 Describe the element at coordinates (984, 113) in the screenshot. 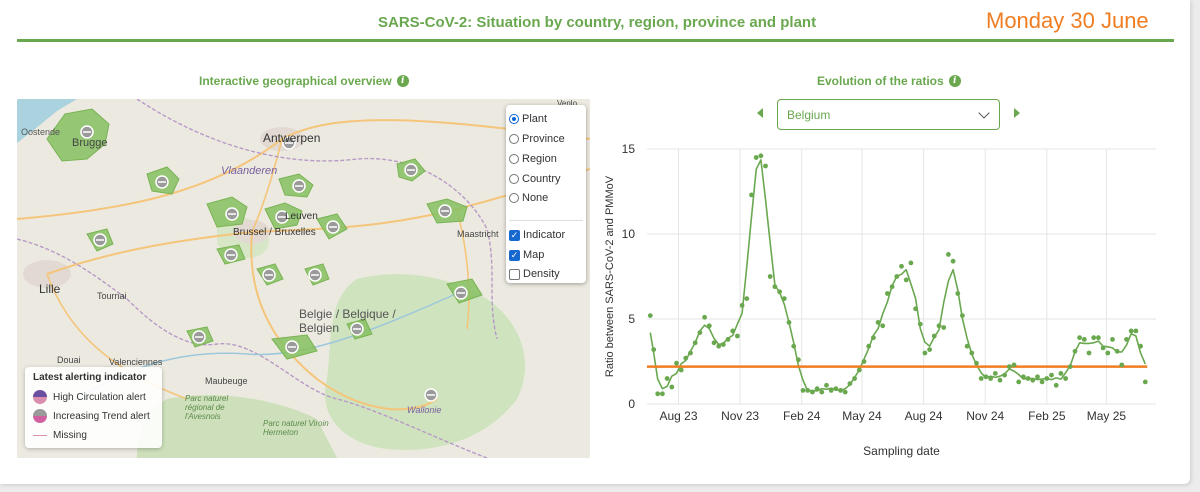

I see `chevron-down-icon` at that location.